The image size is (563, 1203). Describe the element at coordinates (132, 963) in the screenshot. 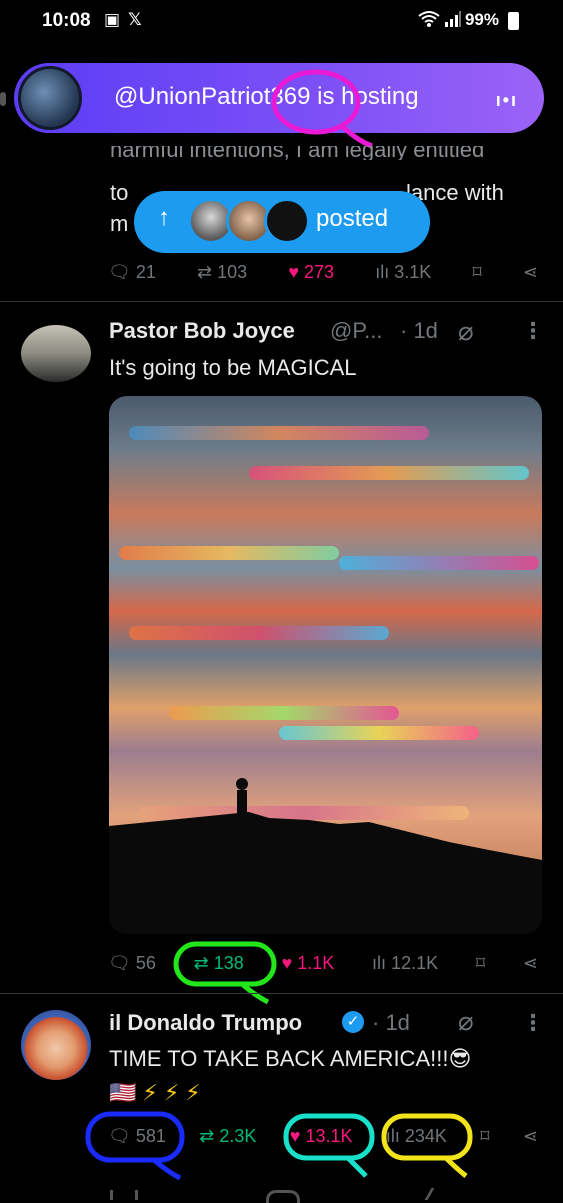

I see `reply-button: 🗨 56` at that location.